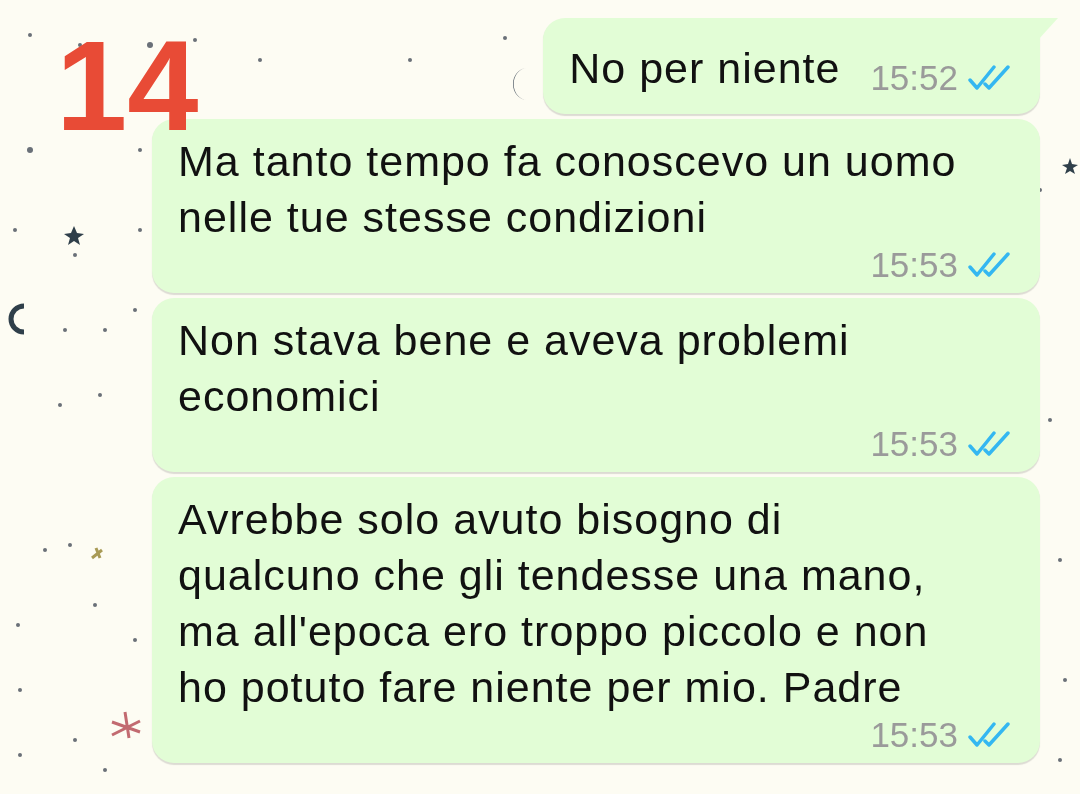 The width and height of the screenshot is (1080, 794). Describe the element at coordinates (914, 78) in the screenshot. I see `message-time: 15:52` at that location.